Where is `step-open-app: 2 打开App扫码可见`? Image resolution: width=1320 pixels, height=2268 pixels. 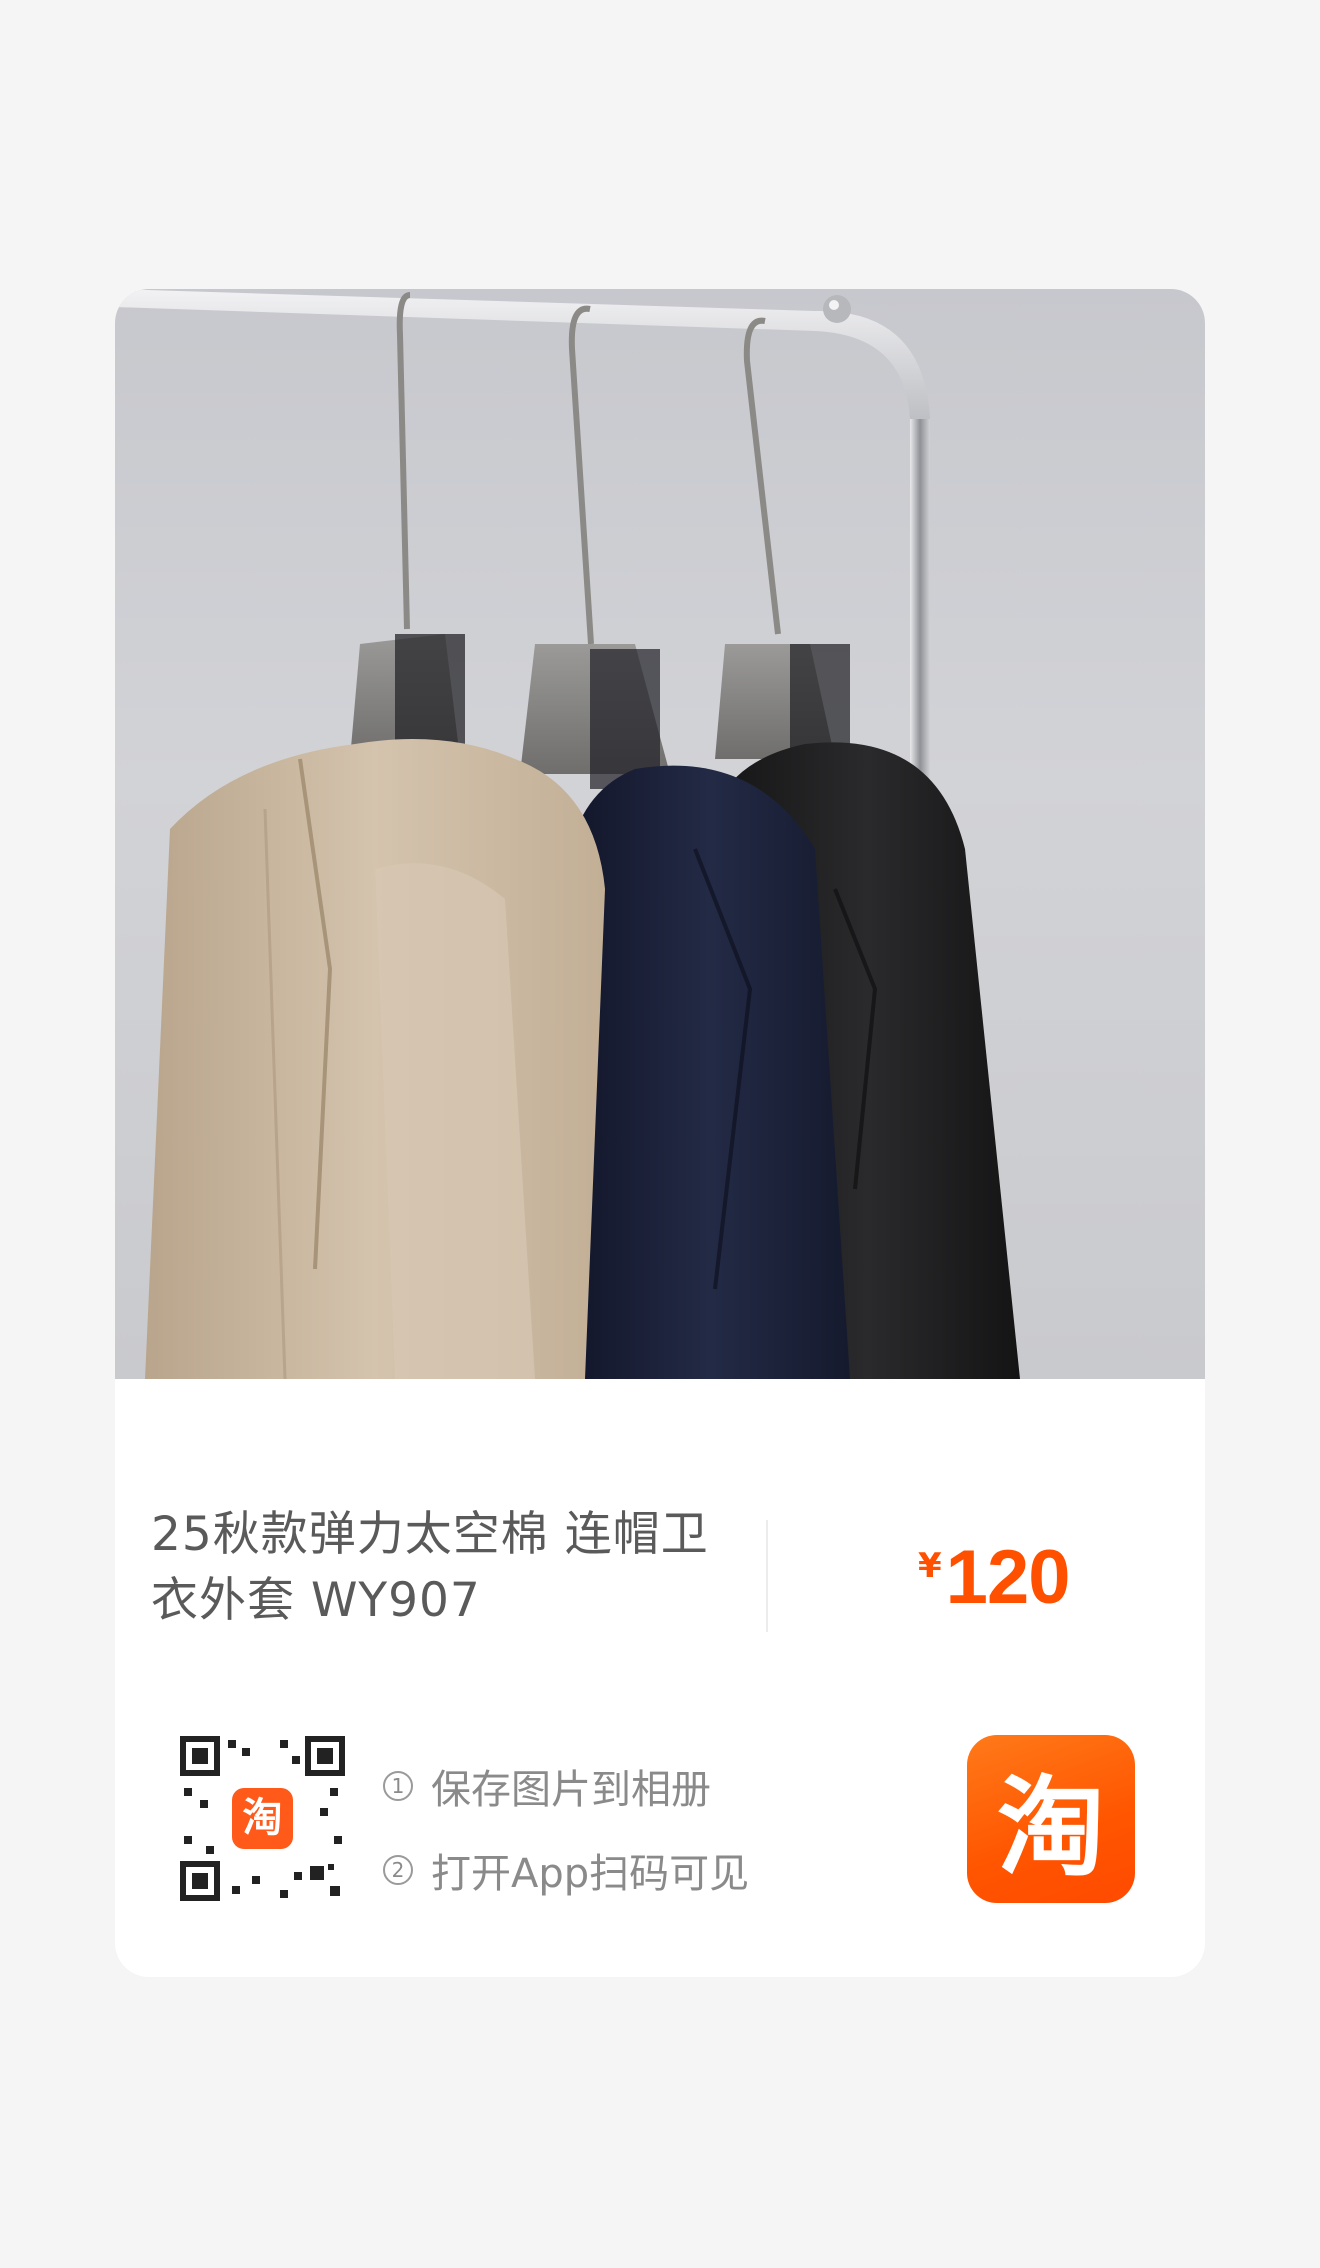
step-open-app: 2 打开App扫码可见 is located at coordinates (566, 1870).